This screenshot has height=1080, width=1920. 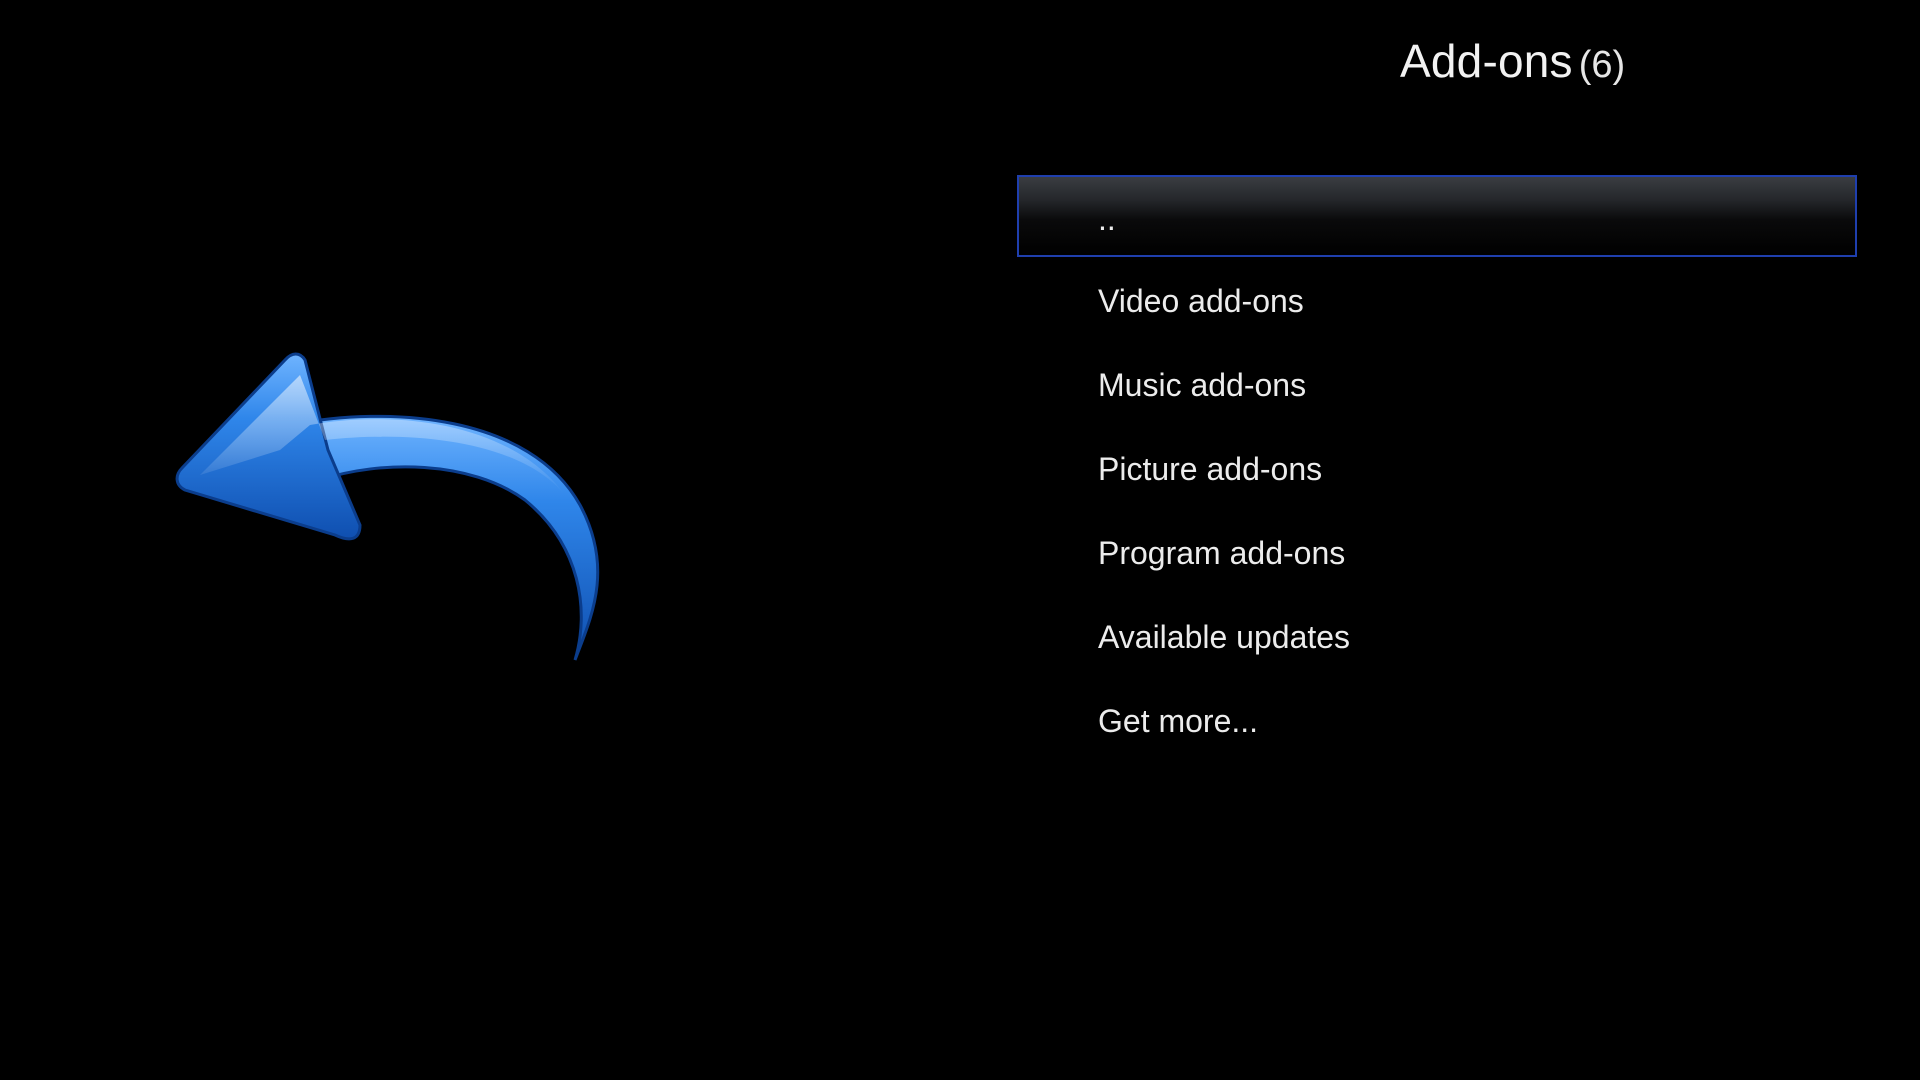 What do you see at coordinates (1437, 385) in the screenshot?
I see `list-item-music-addons: Music add-ons` at bounding box center [1437, 385].